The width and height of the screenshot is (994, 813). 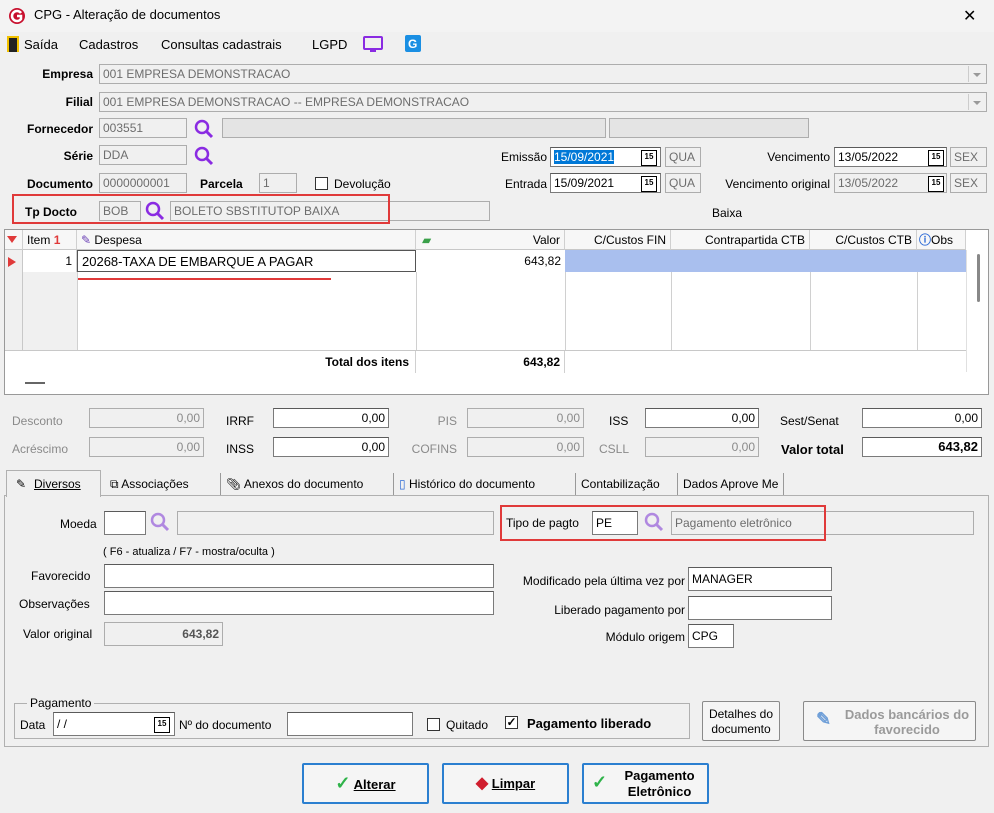 I want to click on moeda-input, so click(x=125, y=523).